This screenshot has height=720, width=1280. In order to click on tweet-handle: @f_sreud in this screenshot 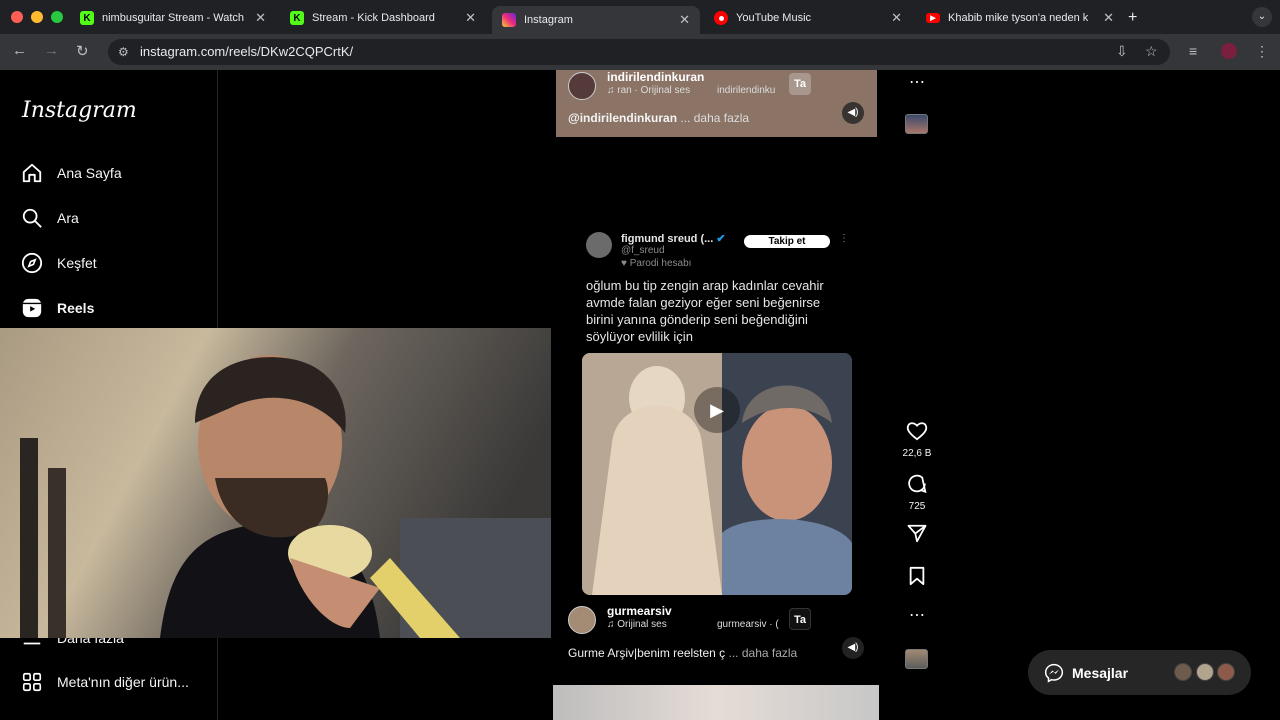, I will do `click(643, 250)`.